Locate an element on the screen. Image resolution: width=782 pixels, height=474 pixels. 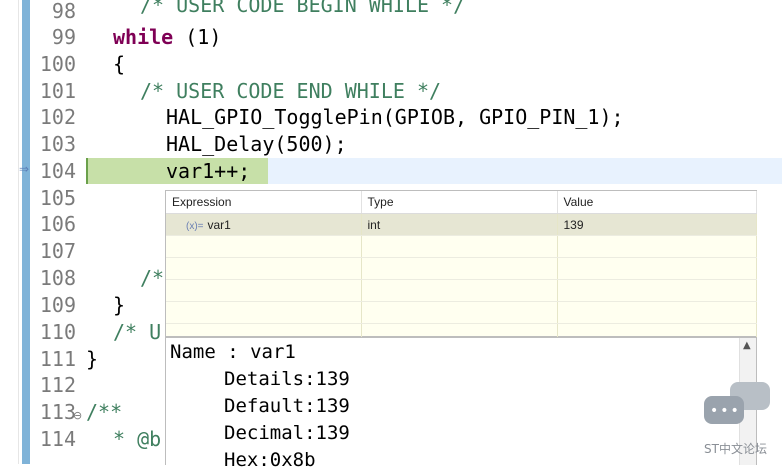
line-number: 112 is located at coordinates (57, 385).